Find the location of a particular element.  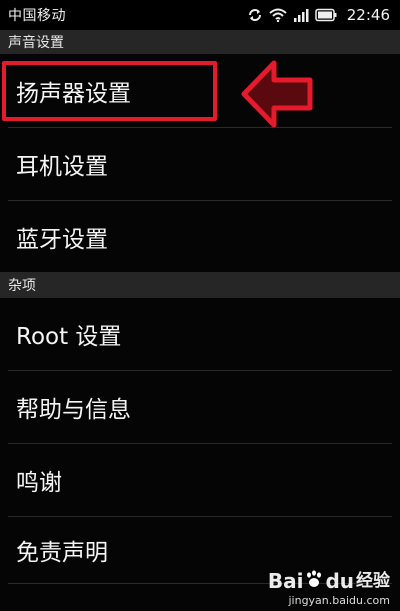

watermark-logo: Bai du 经验 is located at coordinates (329, 581).